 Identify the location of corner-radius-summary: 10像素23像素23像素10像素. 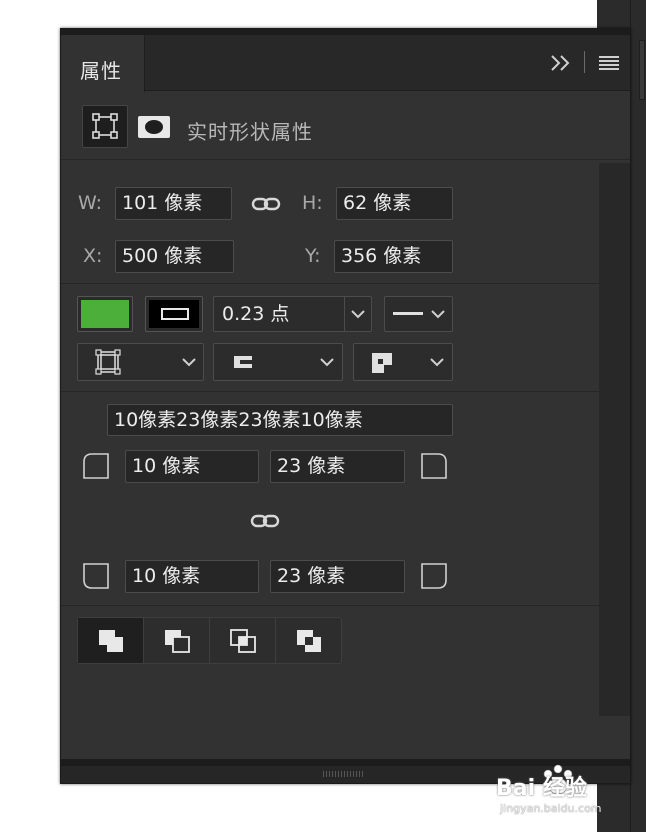
(280, 420).